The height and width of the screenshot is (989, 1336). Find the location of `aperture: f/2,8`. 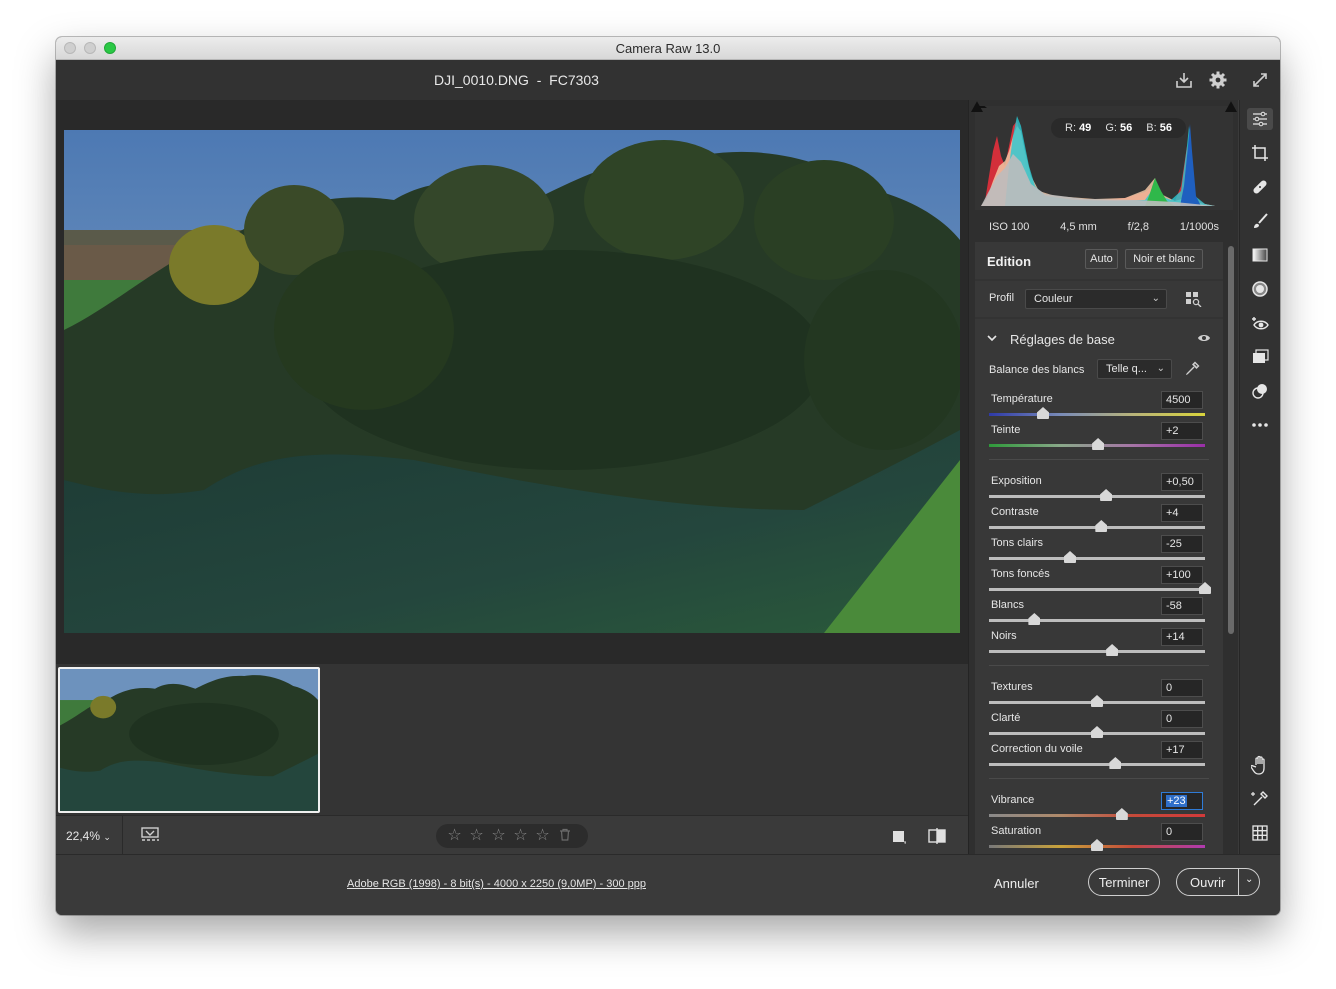

aperture: f/2,8 is located at coordinates (1138, 227).